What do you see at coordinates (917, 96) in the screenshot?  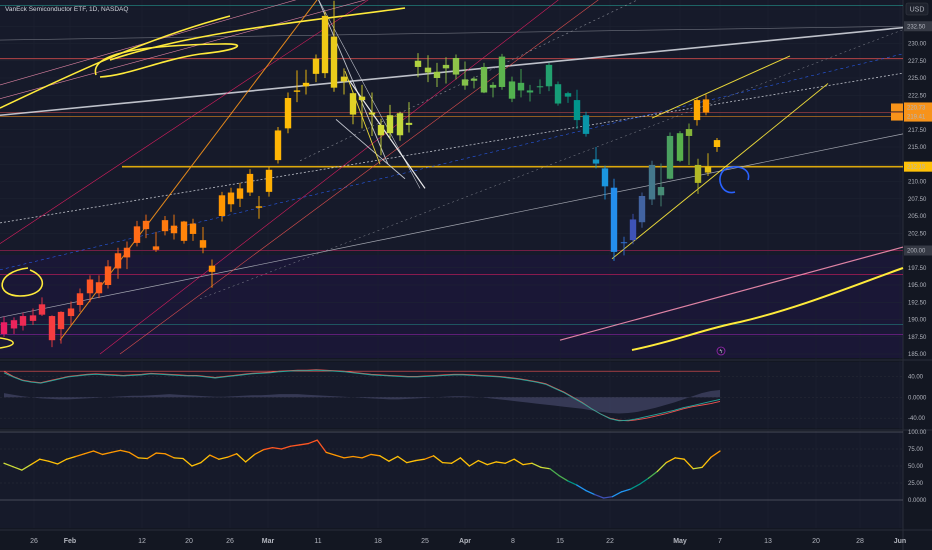 I see `price-tick-label: 222.50` at bounding box center [917, 96].